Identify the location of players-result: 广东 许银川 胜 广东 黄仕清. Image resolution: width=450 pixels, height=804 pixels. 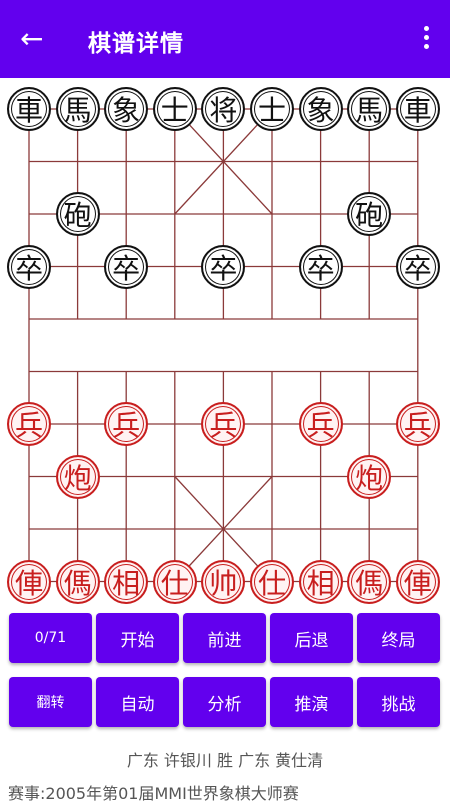
(225, 760).